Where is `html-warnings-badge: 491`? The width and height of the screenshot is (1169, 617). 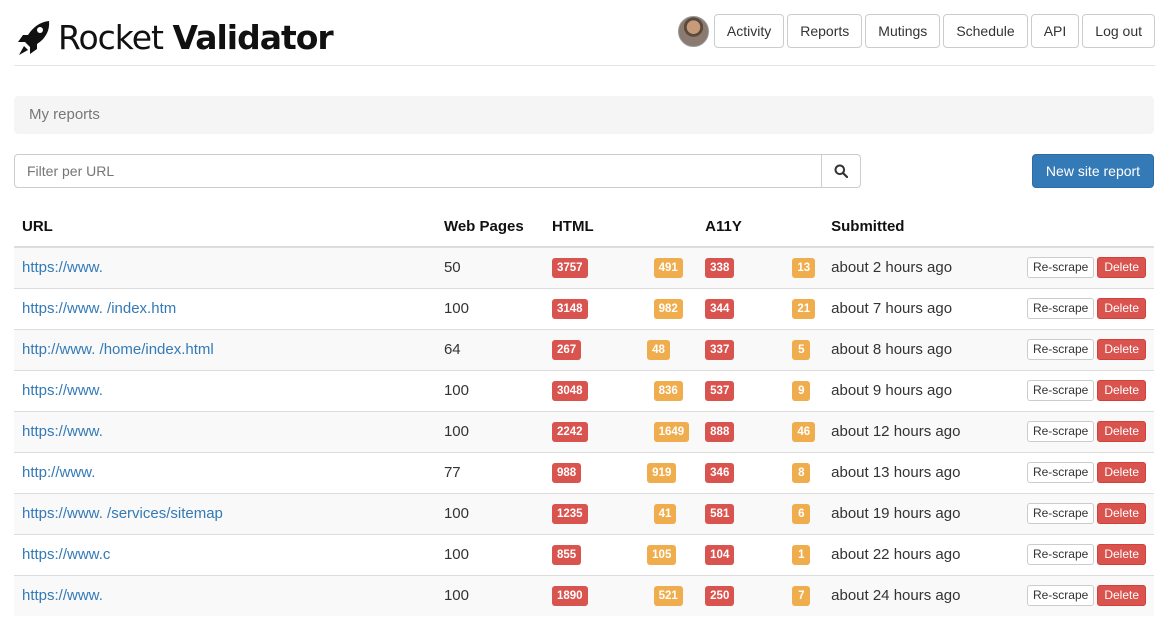
html-warnings-badge: 491 is located at coordinates (668, 267).